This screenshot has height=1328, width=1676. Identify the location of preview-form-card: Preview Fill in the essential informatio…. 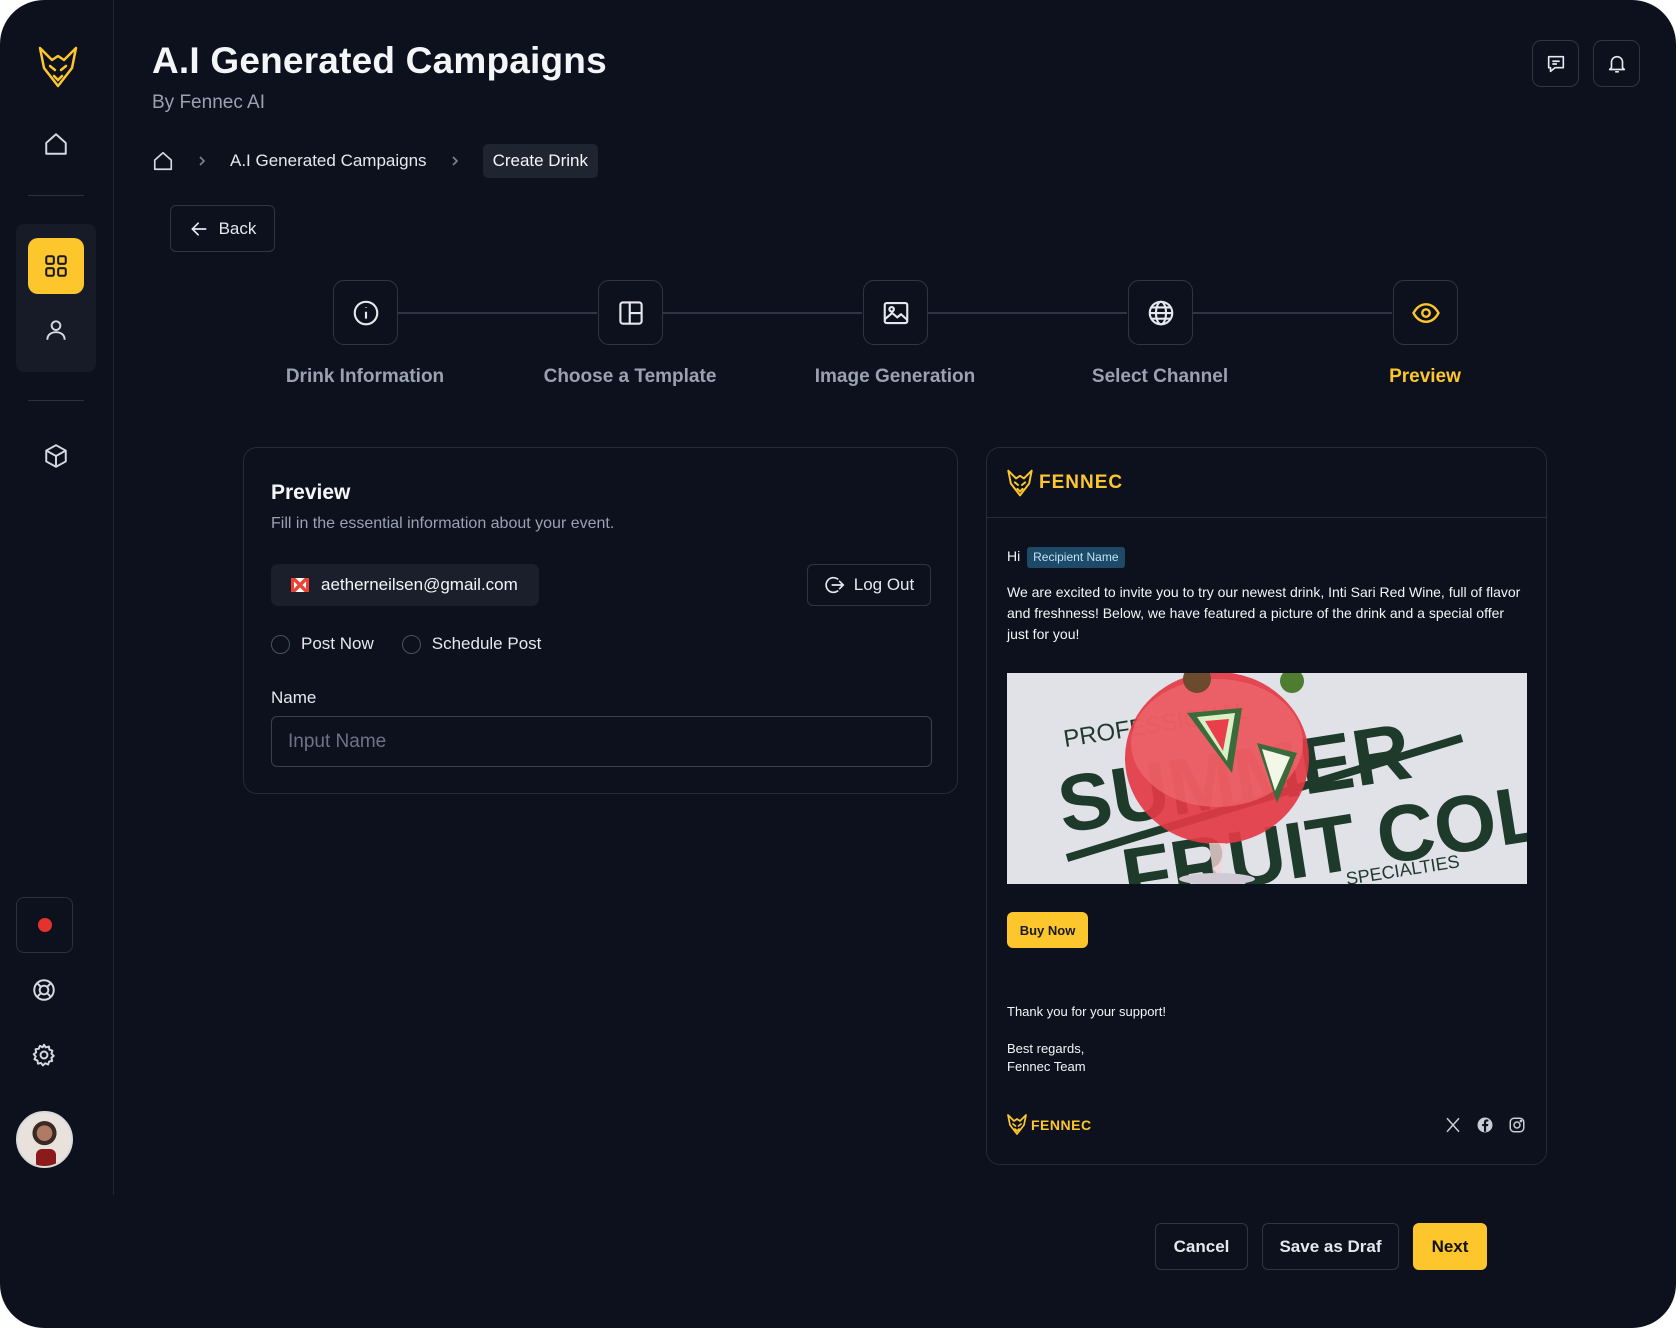
(600, 620).